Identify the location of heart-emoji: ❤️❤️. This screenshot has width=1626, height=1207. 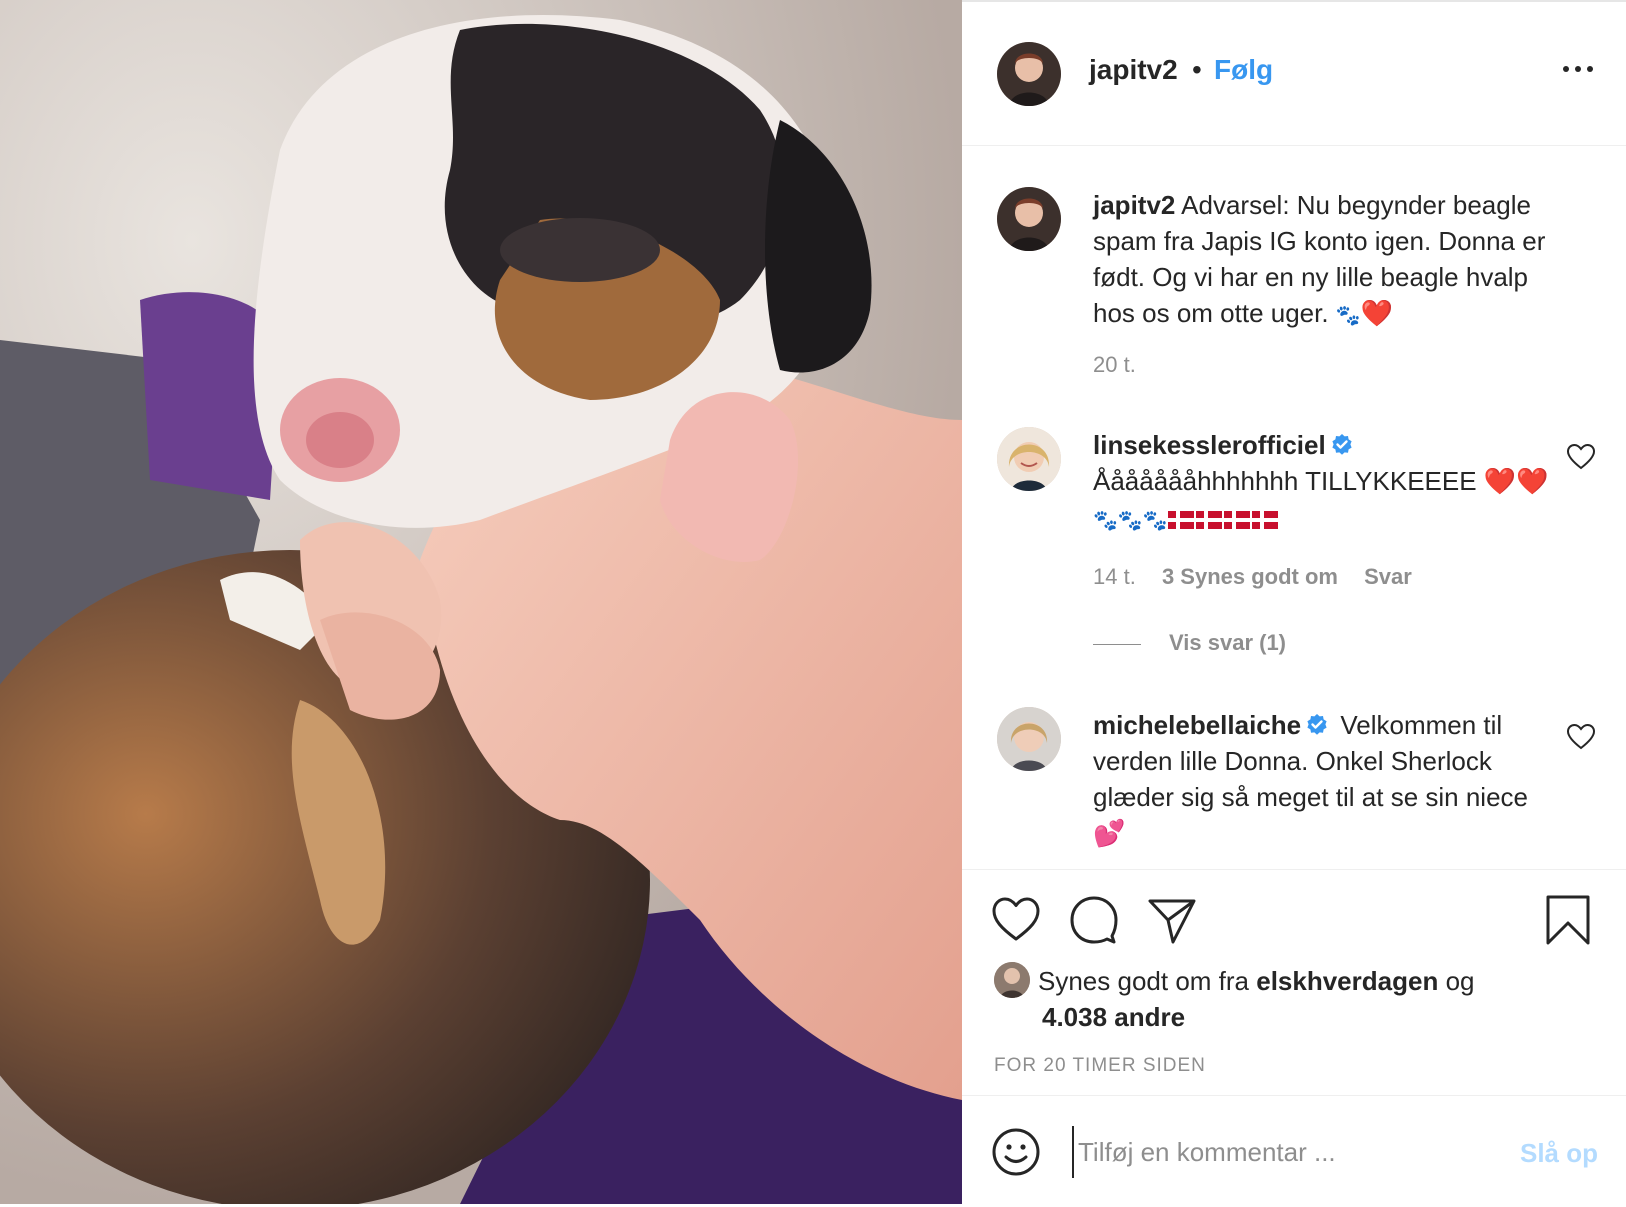
(1516, 482).